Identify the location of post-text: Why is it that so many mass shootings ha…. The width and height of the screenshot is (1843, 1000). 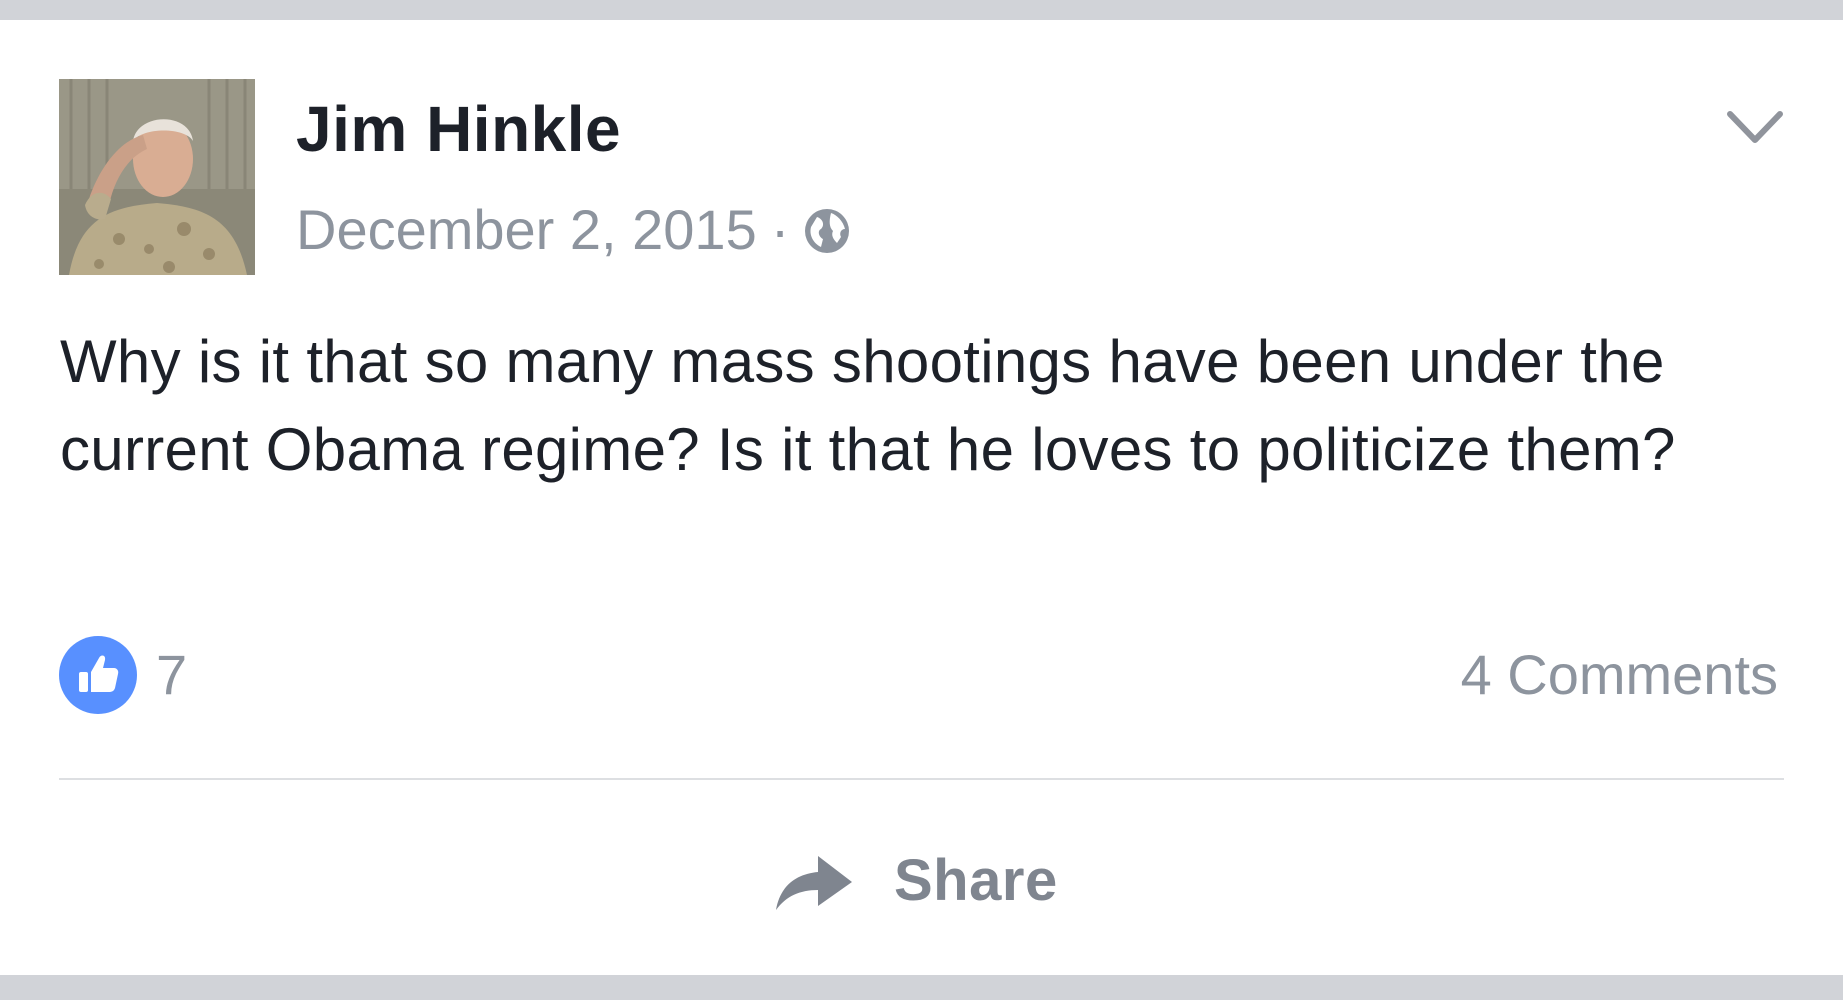
(868, 405).